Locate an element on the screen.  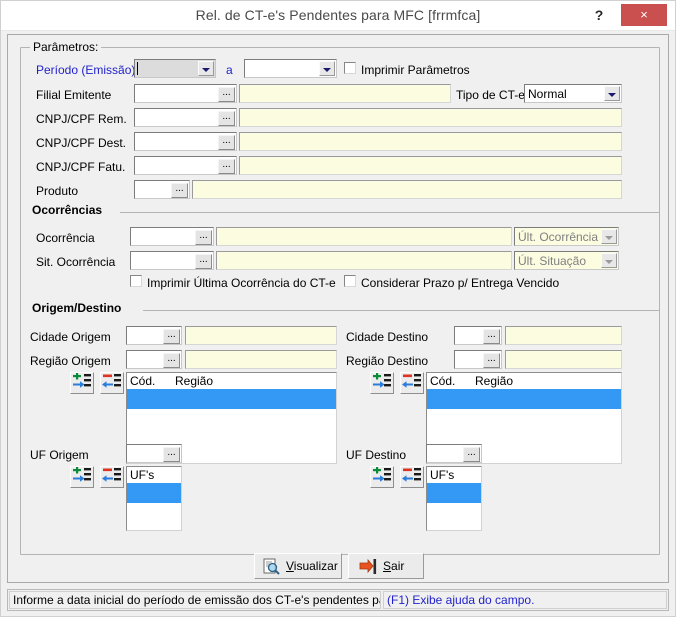
regiao-origem-remove-row-button is located at coordinates (112, 383).